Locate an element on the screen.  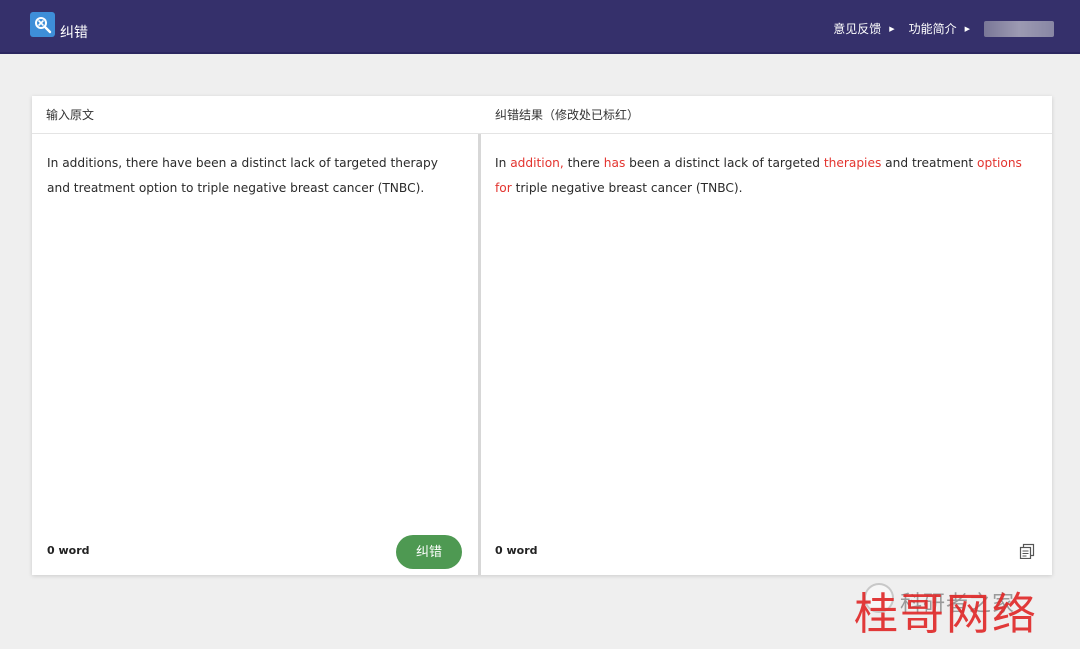
app-title: 纠错 is located at coordinates (74, 33).